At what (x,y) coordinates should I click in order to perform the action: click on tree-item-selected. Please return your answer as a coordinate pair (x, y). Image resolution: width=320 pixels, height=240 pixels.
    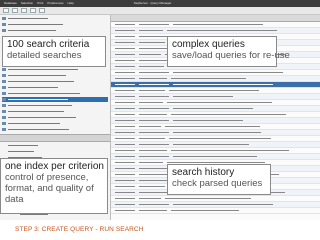
    Looking at the image, I should click on (55, 99).